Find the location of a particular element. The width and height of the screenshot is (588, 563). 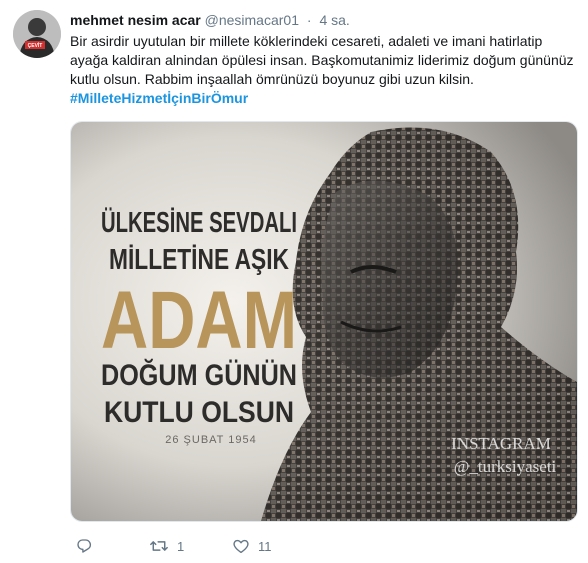

hashtag-link: #MilleteHizmetİçinBirÖmur is located at coordinates (326, 98).